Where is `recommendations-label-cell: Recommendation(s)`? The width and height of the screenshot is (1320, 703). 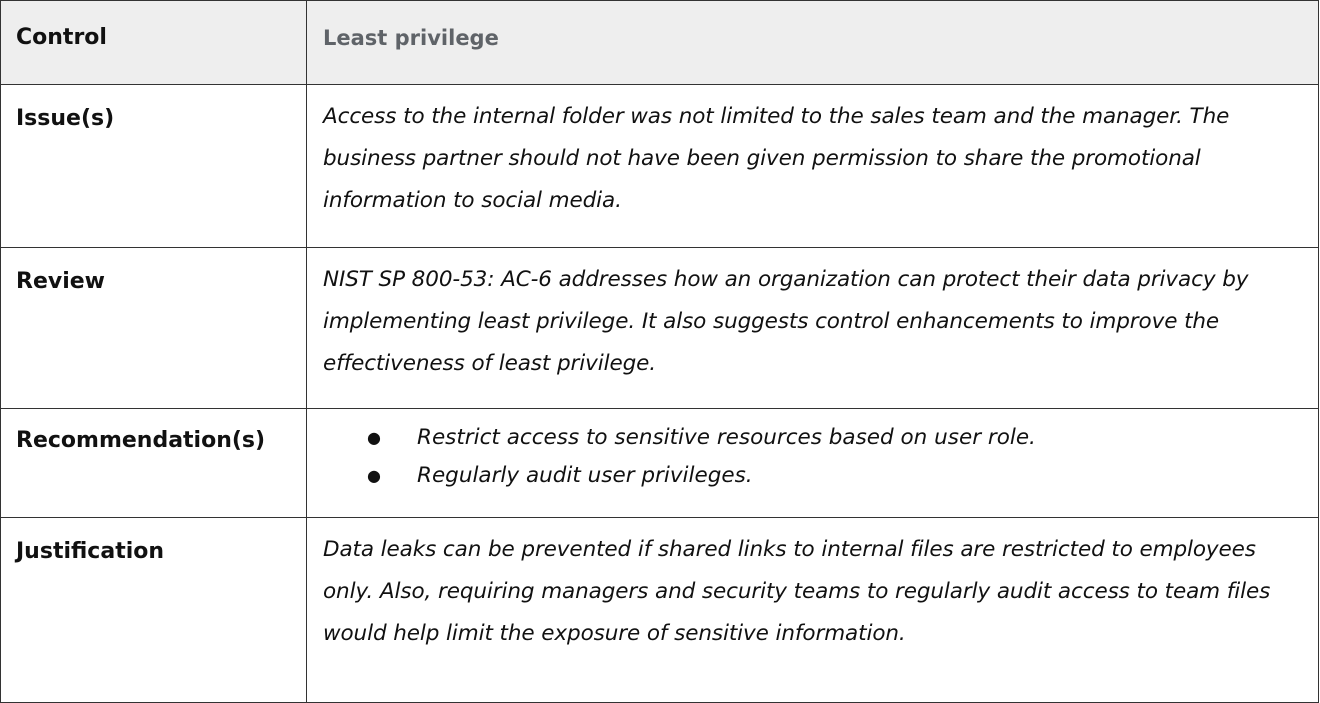 recommendations-label-cell: Recommendation(s) is located at coordinates (153, 463).